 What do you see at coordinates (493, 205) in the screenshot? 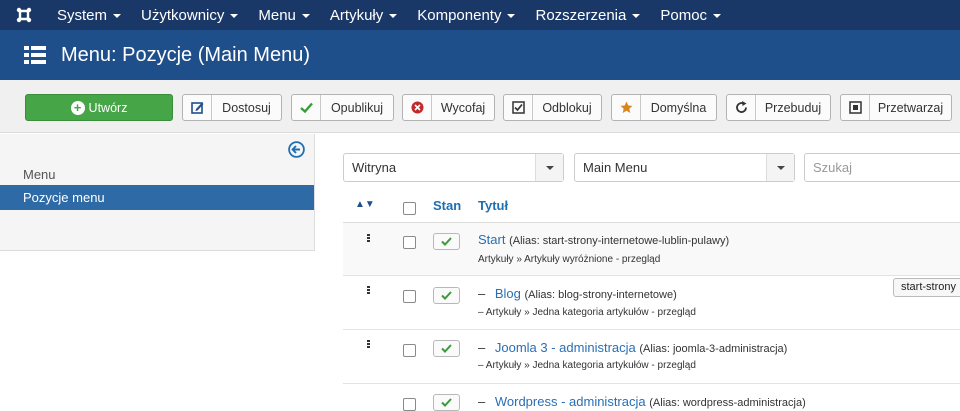
I see `column-title-header: Tytuł` at bounding box center [493, 205].